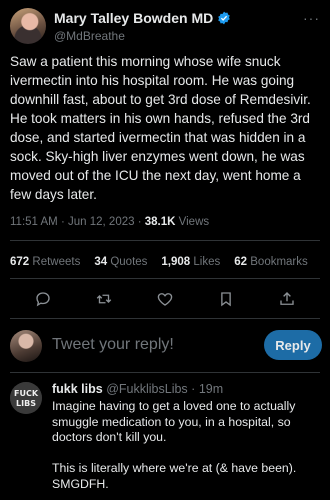  I want to click on retweets-stat: 672 Retweets, so click(45, 262).